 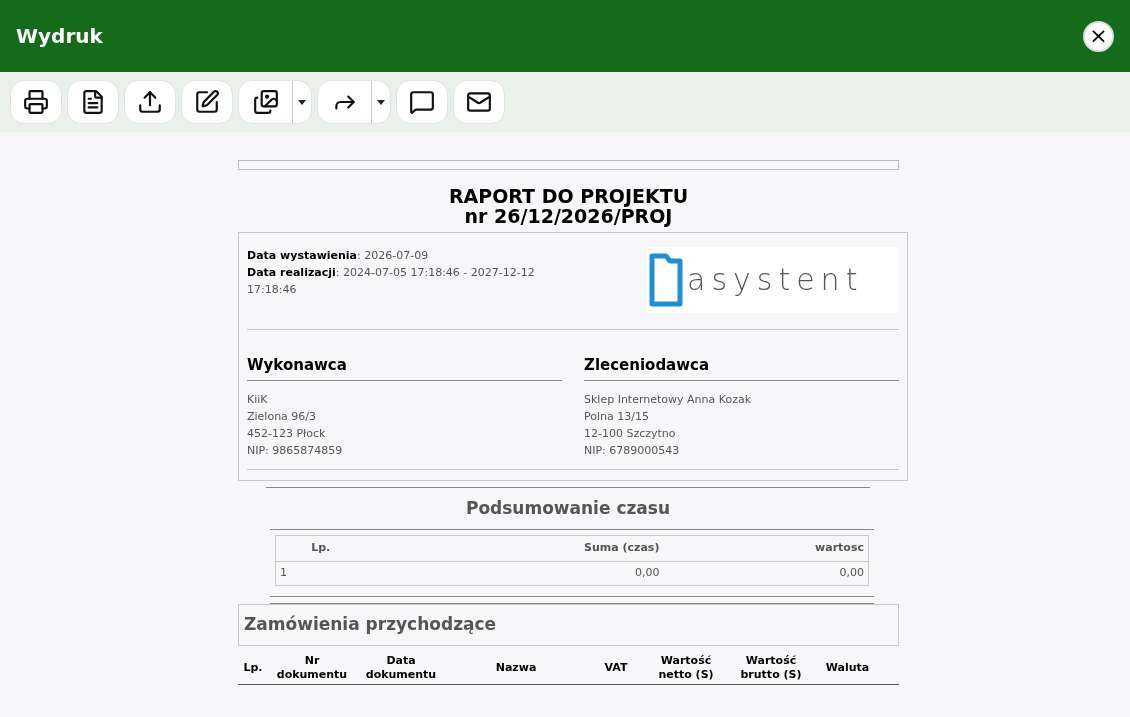 What do you see at coordinates (287, 433) in the screenshot?
I see `address-line: 452-123 Płock` at bounding box center [287, 433].